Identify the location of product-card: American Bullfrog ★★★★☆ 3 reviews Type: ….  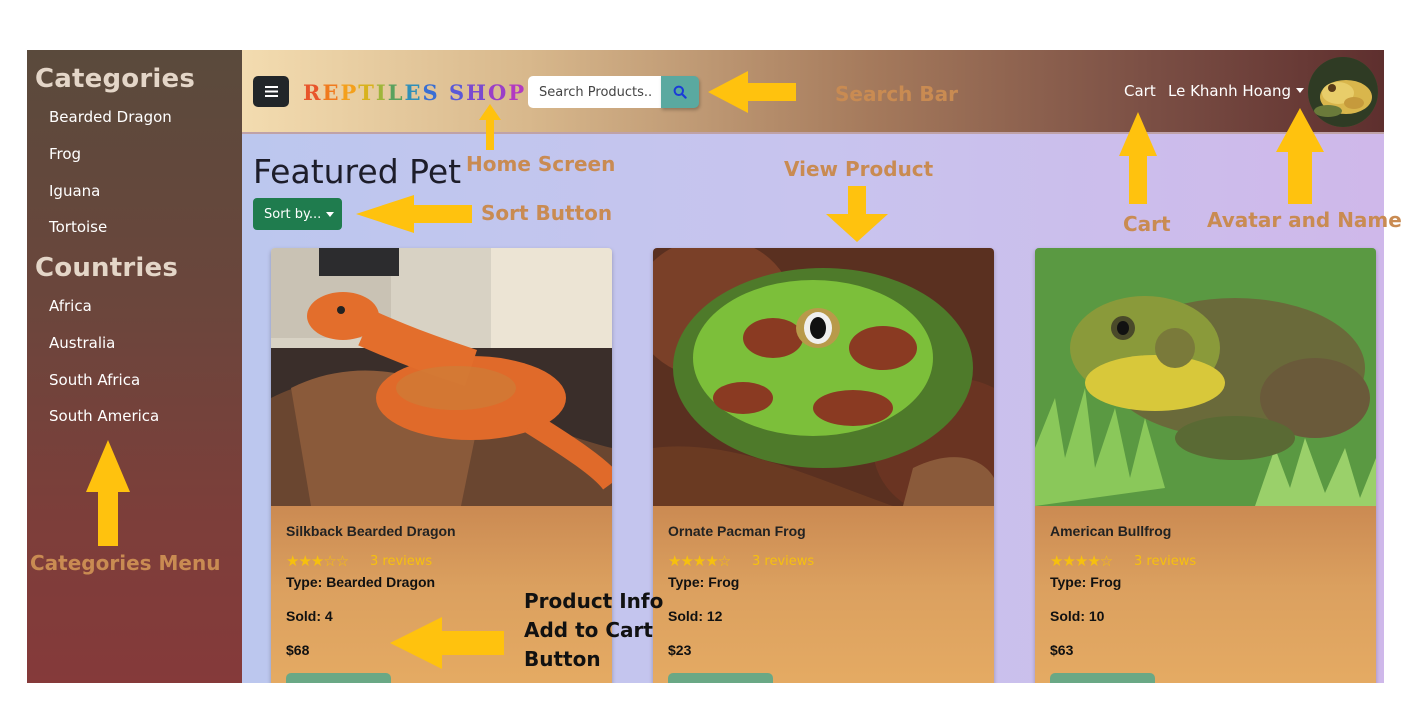
(1205, 465).